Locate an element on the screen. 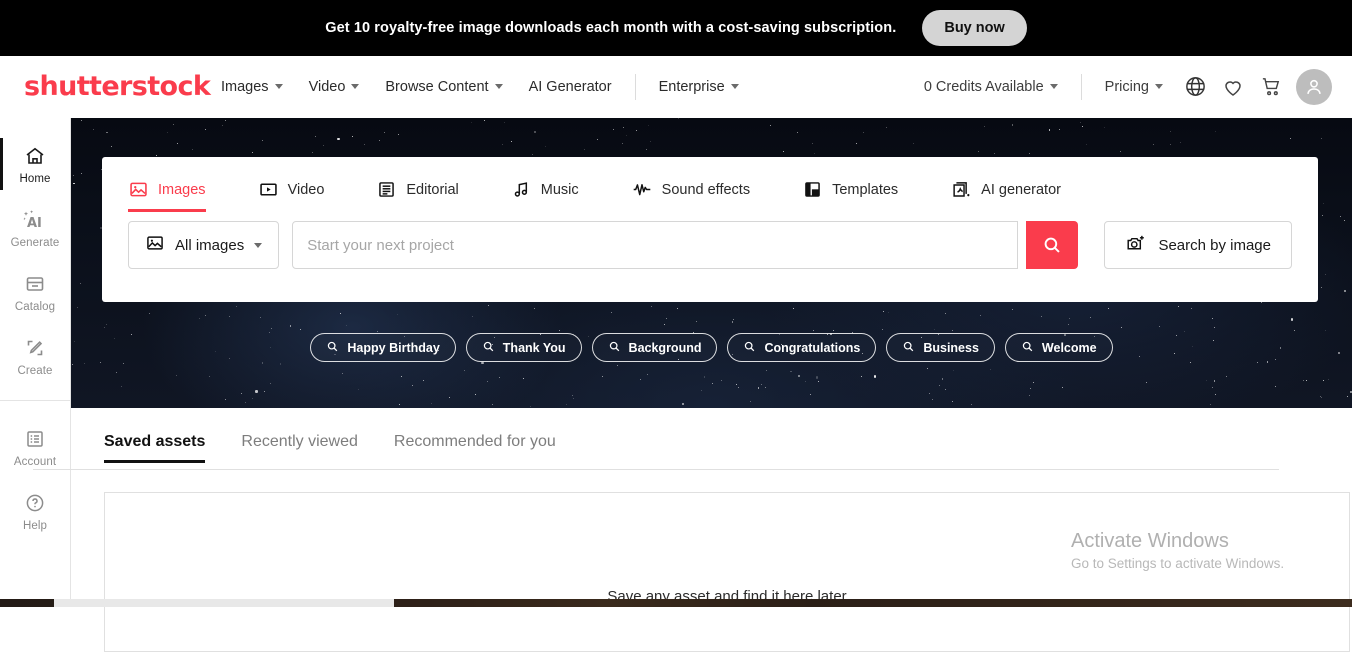  sidebar-item-account-label: Account is located at coordinates (35, 462).